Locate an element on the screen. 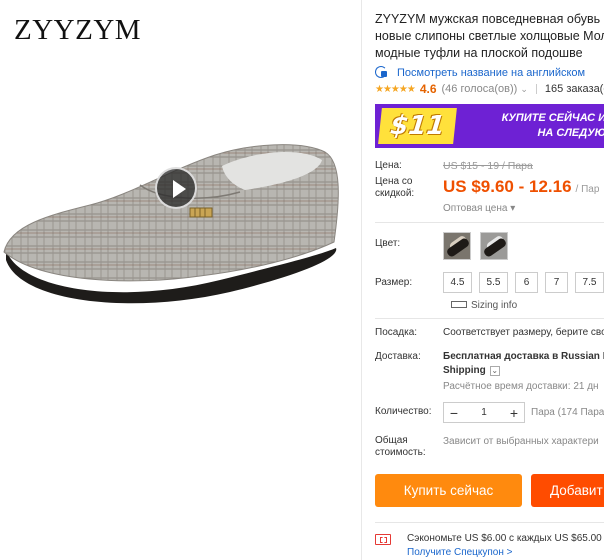 Image resolution: width=604 pixels, height=560 pixels. quantity-available: Пара (174 Пара is located at coordinates (567, 412).